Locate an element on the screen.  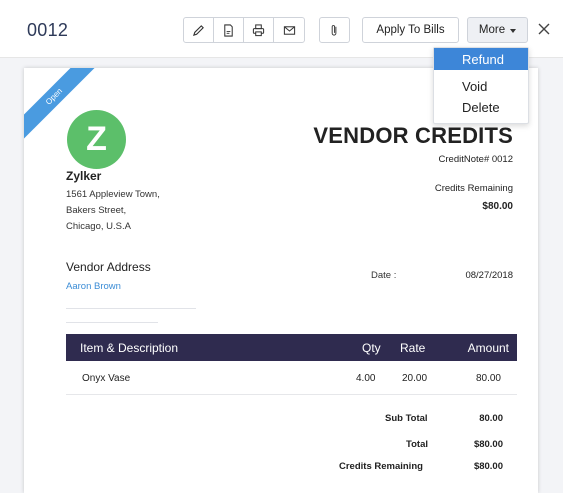
apply-to-bills-button: Apply To Bills is located at coordinates (410, 30).